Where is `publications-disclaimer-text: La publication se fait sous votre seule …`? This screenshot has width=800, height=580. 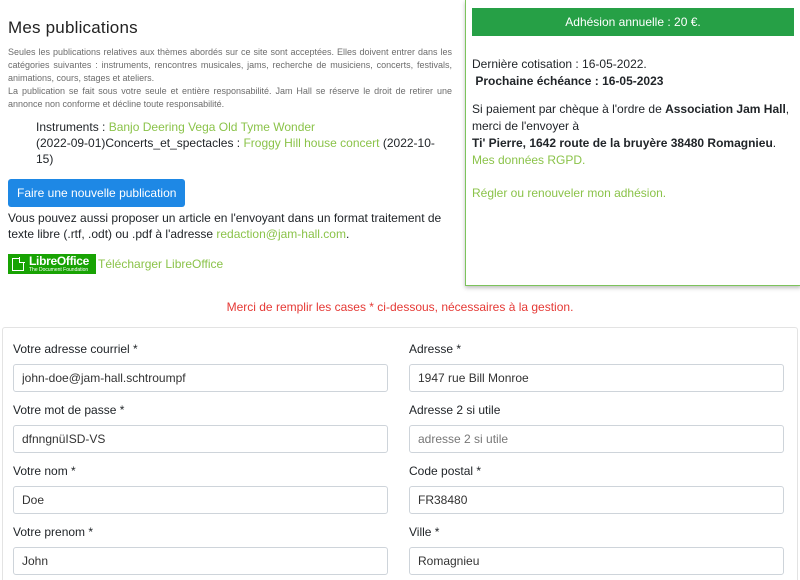 publications-disclaimer-text: La publication se fait sous votre seule … is located at coordinates (230, 97).